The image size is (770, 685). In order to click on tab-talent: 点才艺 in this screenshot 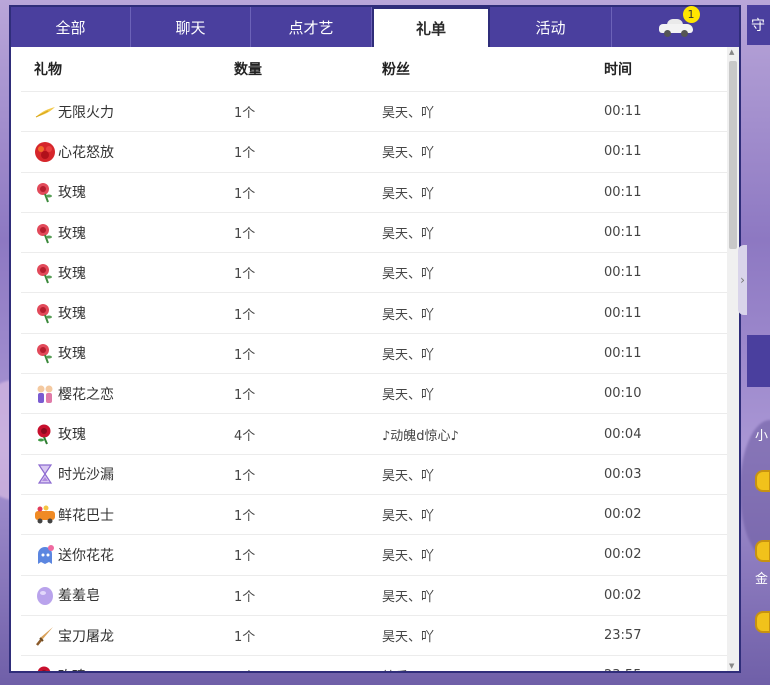, I will do `click(311, 27)`.